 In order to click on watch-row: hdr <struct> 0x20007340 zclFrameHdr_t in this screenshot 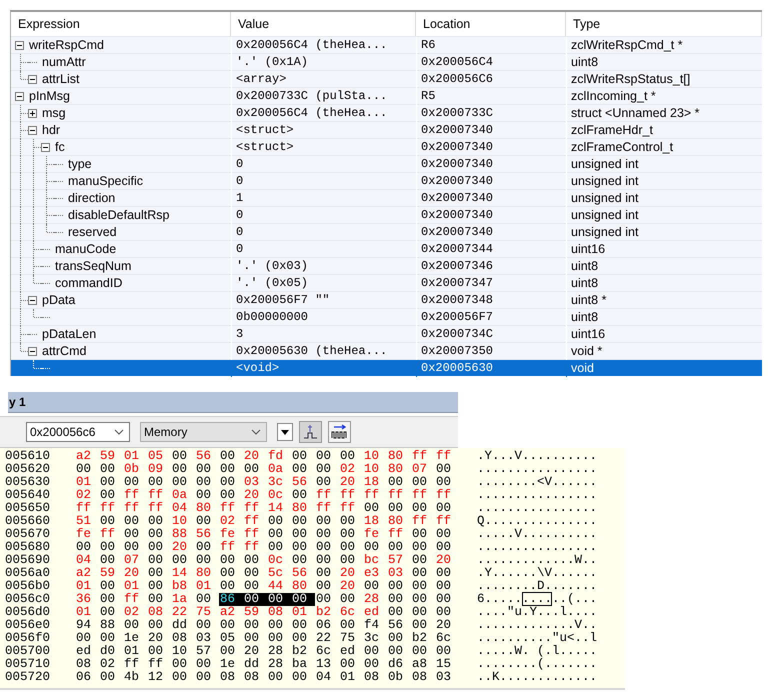, I will do `click(386, 129)`.